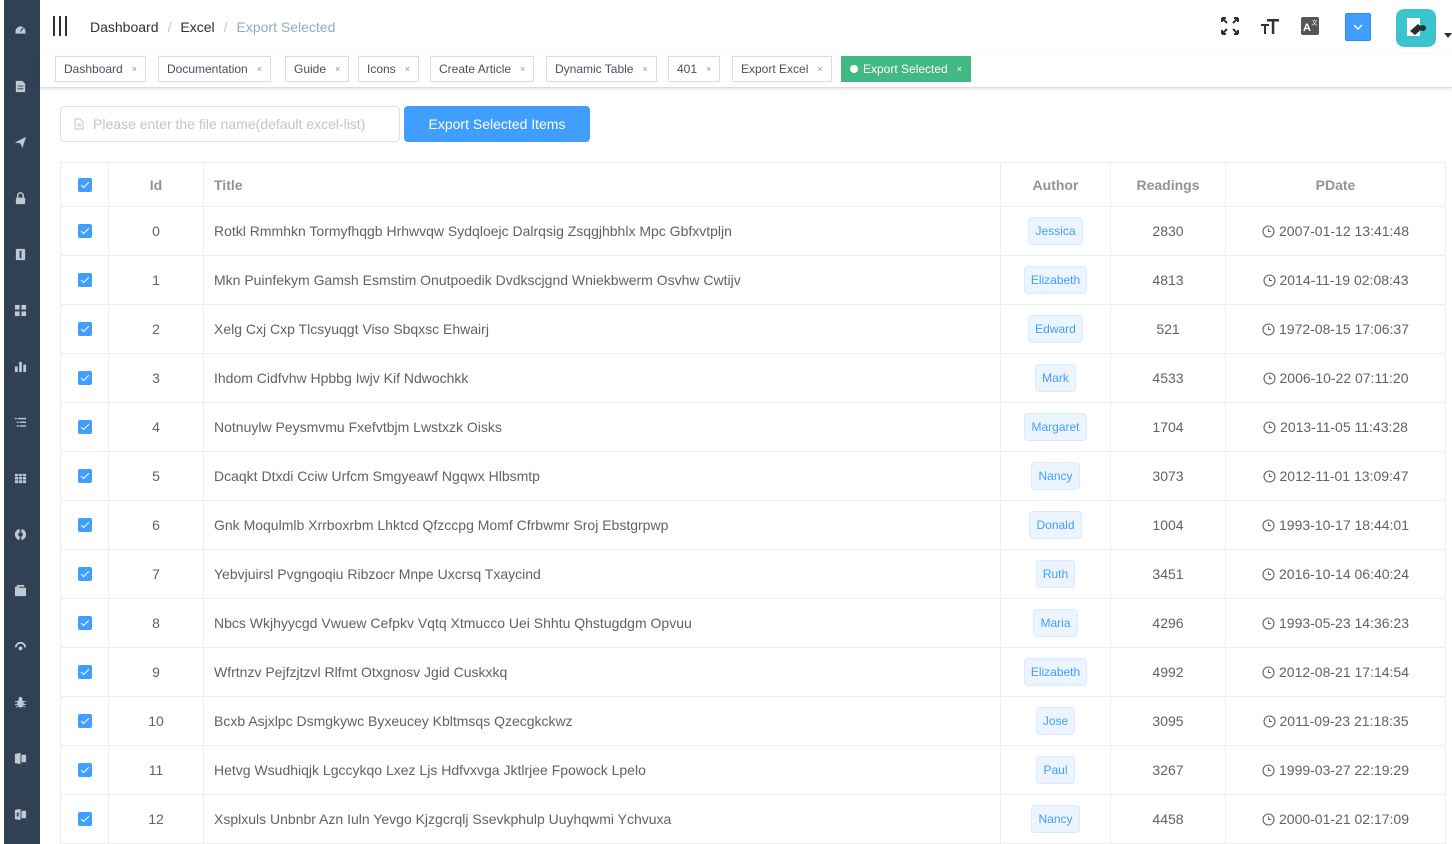 The width and height of the screenshot is (1452, 844). I want to click on cell-pdate: 2011-09-23 21:18:35, so click(1335, 721).